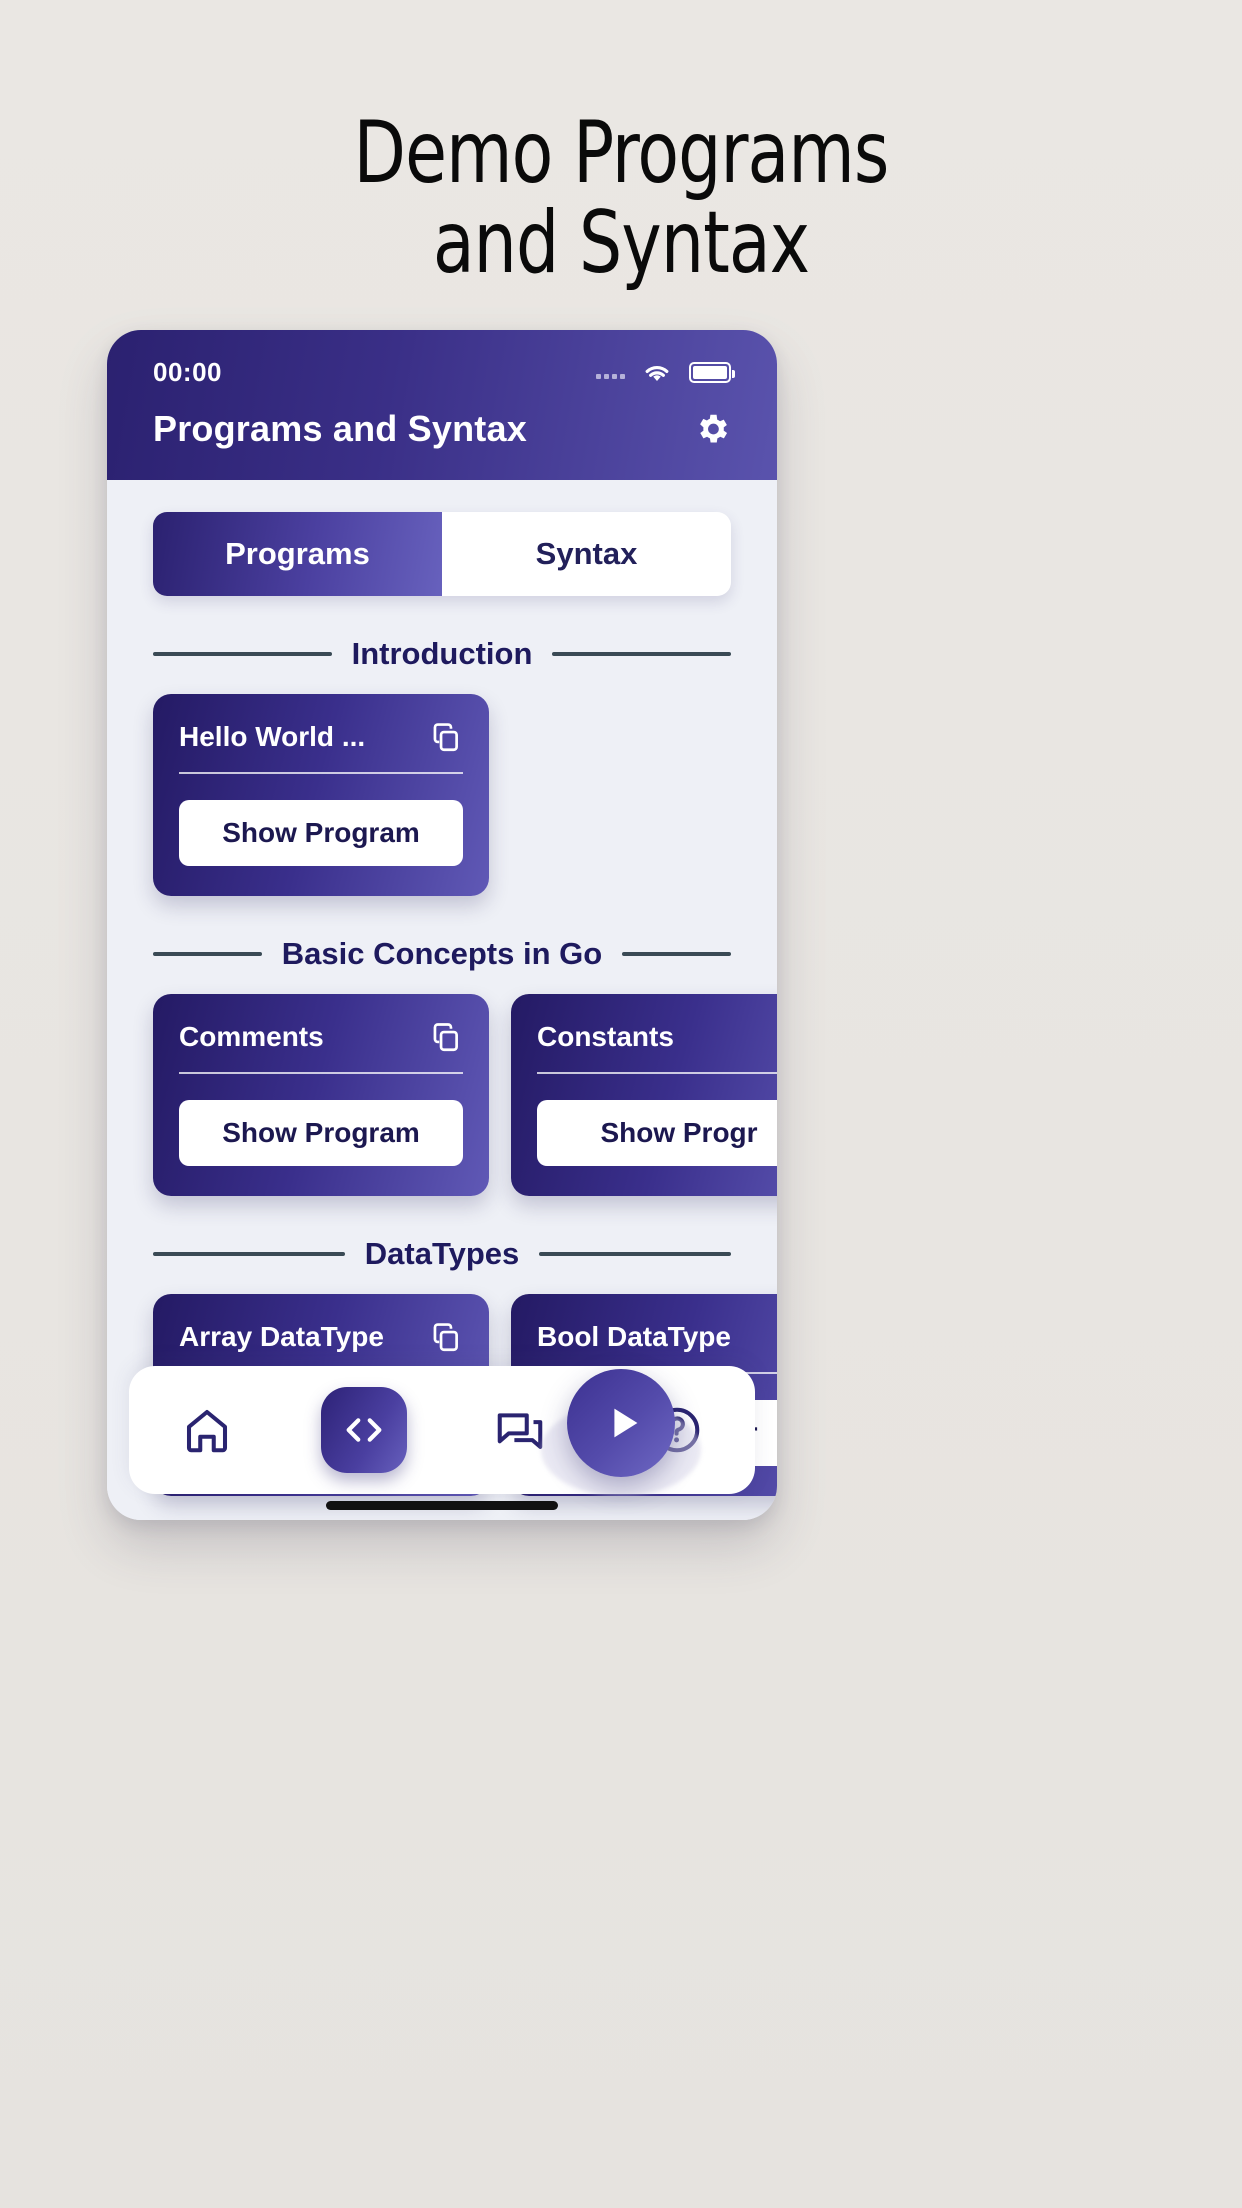 This screenshot has width=1242, height=2208. Describe the element at coordinates (644, 1095) in the screenshot. I see `program-card: Constants Show Progr` at that location.